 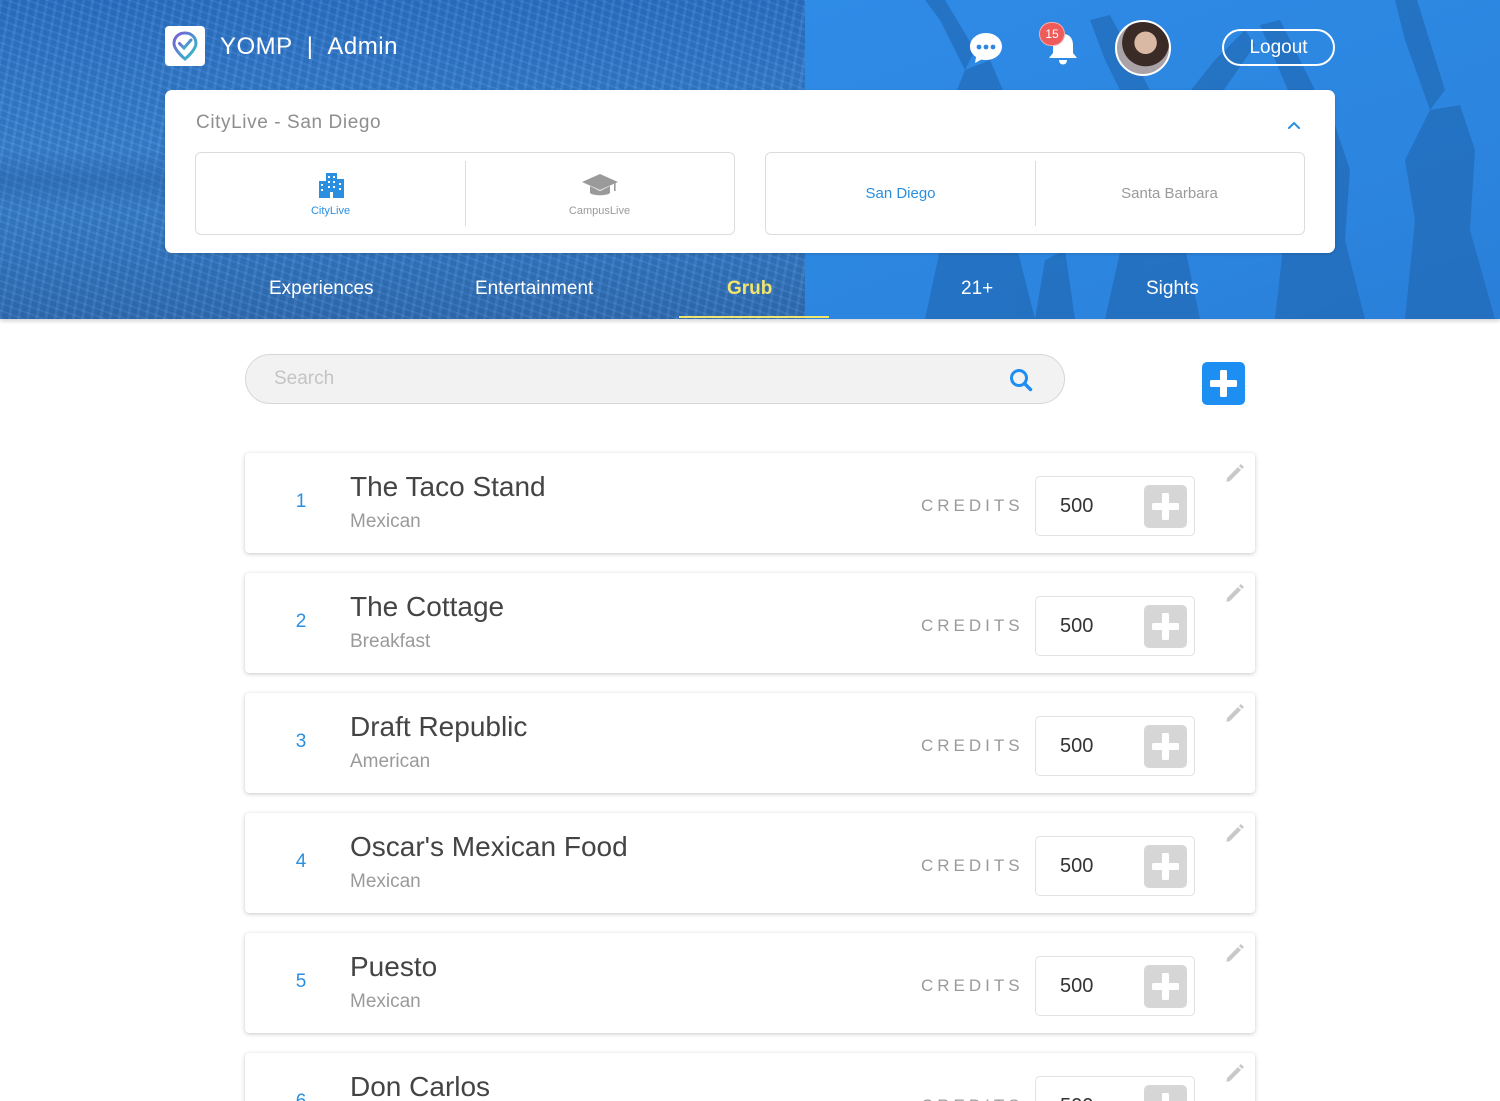 I want to click on list-item: 5 Puesto Mexican CREDITS 500, so click(x=750, y=983).